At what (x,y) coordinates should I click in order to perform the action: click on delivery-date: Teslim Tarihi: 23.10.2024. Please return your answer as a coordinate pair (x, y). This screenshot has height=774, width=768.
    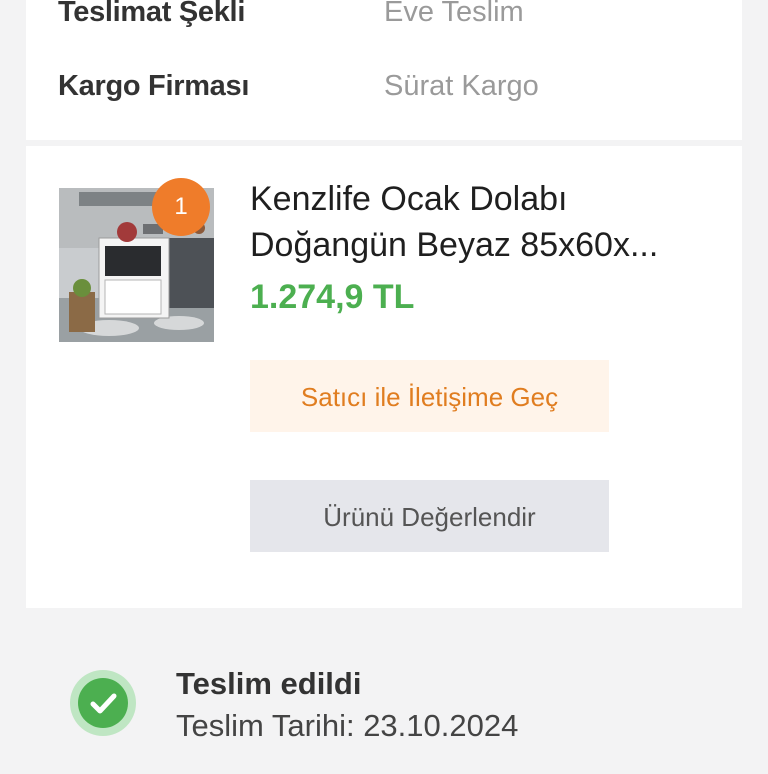
    Looking at the image, I should click on (347, 725).